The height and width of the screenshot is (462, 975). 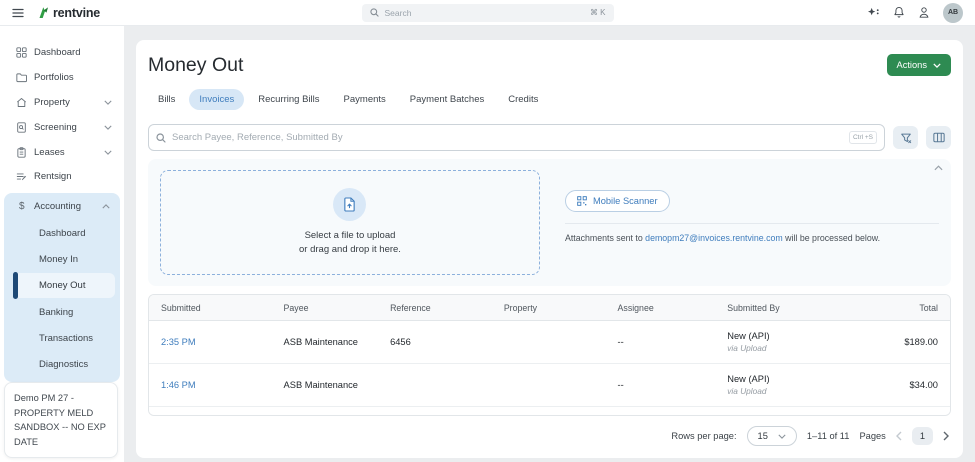 What do you see at coordinates (753, 307) in the screenshot?
I see `column-header-submitted-by: Submitted By` at bounding box center [753, 307].